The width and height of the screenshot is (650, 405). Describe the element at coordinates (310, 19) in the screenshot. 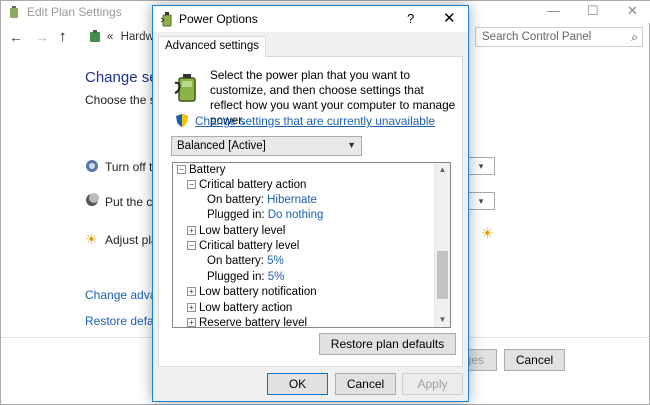

I see `dialog-titlebar: Power Options ? ✕` at that location.